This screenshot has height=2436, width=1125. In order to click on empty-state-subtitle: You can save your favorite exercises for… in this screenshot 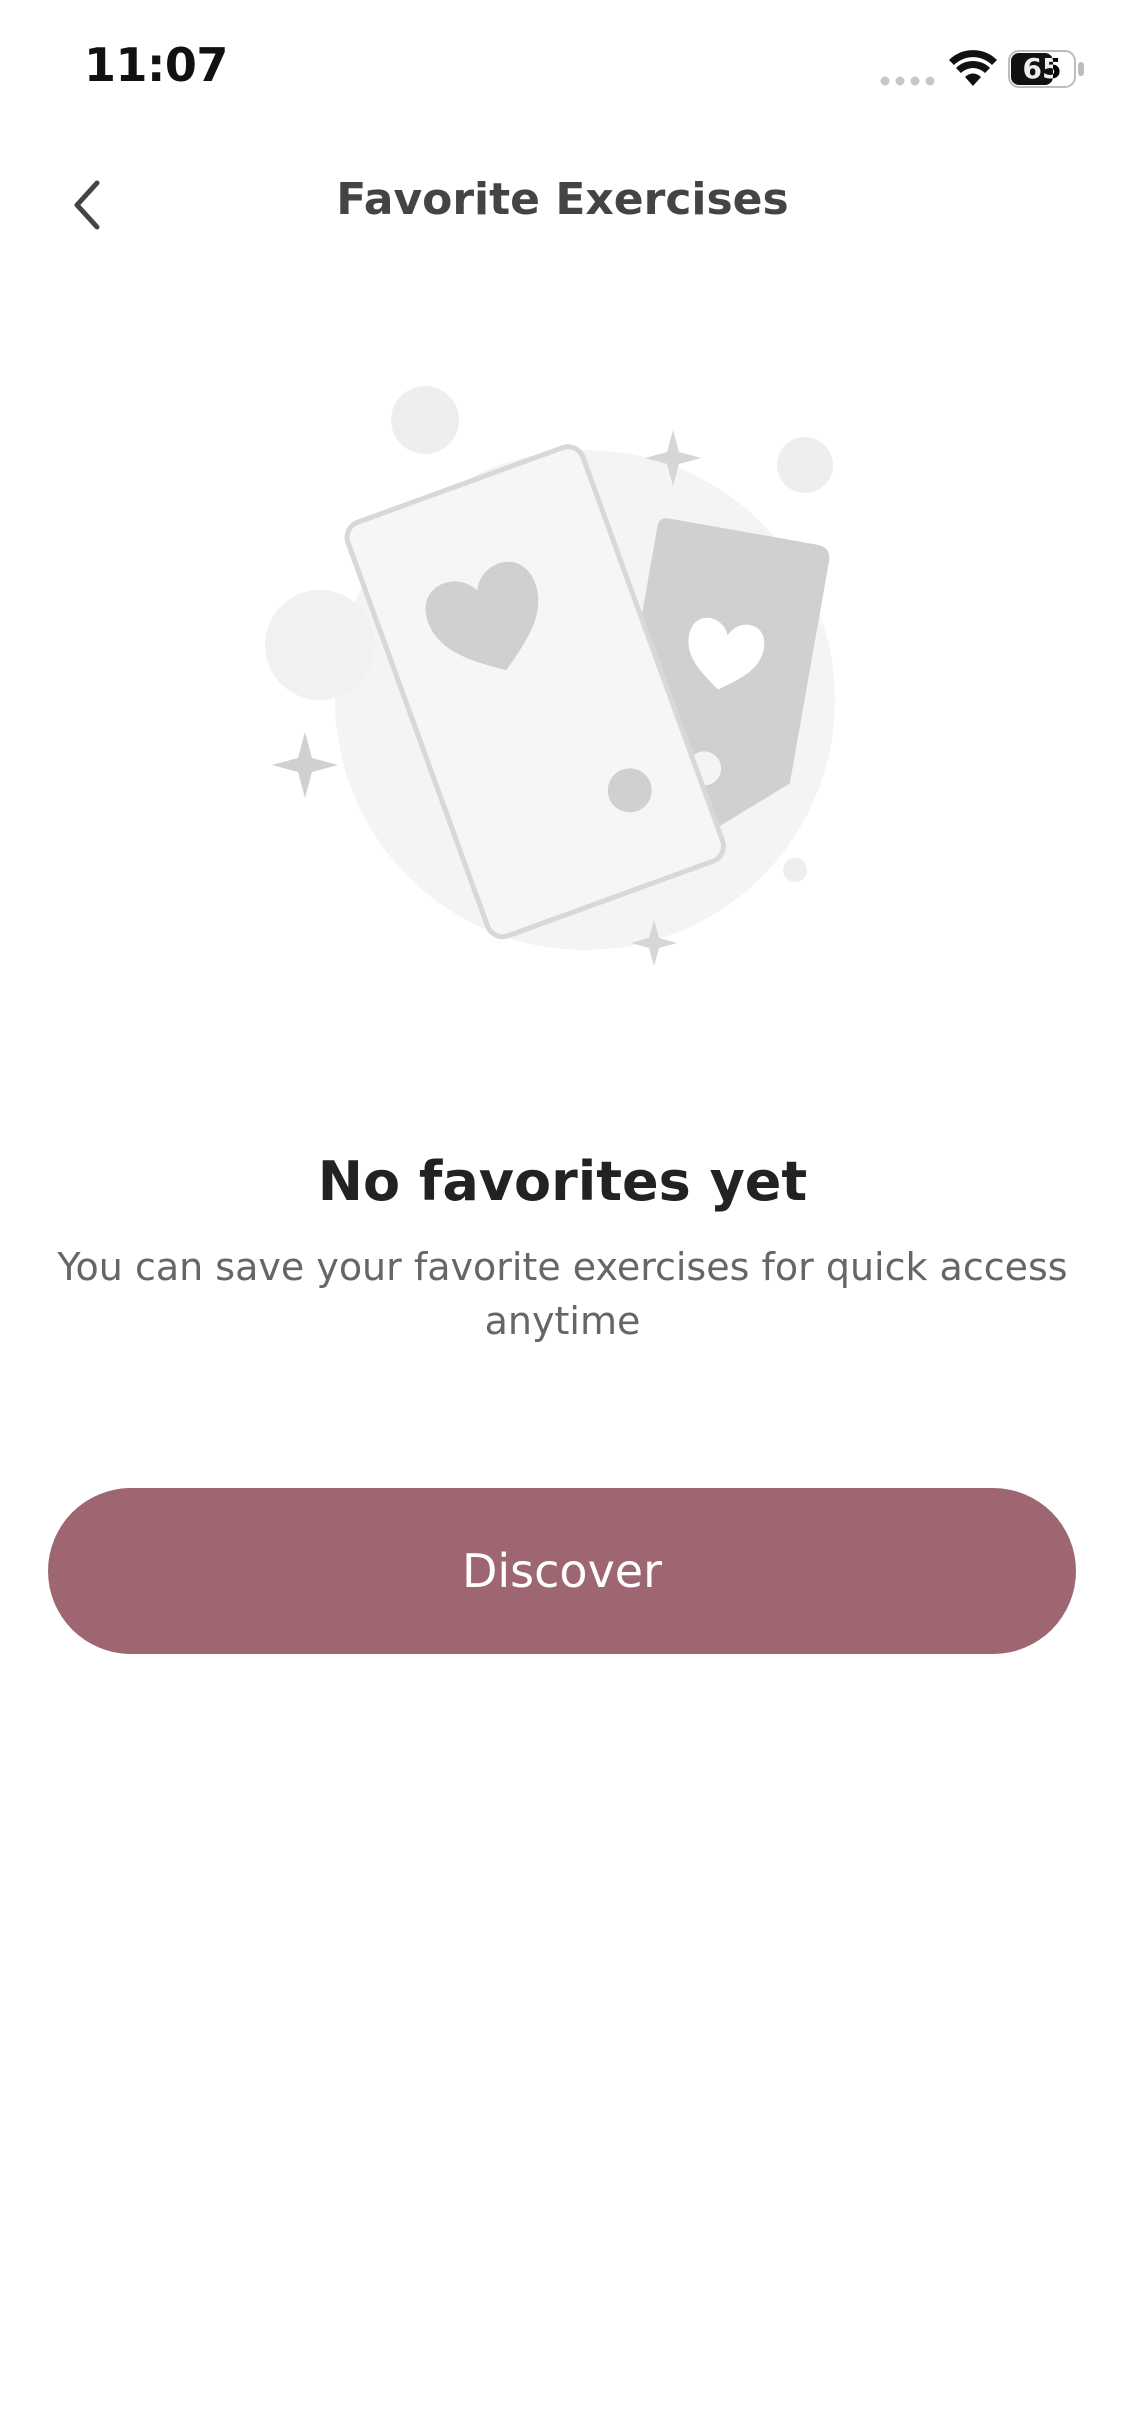, I will do `click(562, 1294)`.